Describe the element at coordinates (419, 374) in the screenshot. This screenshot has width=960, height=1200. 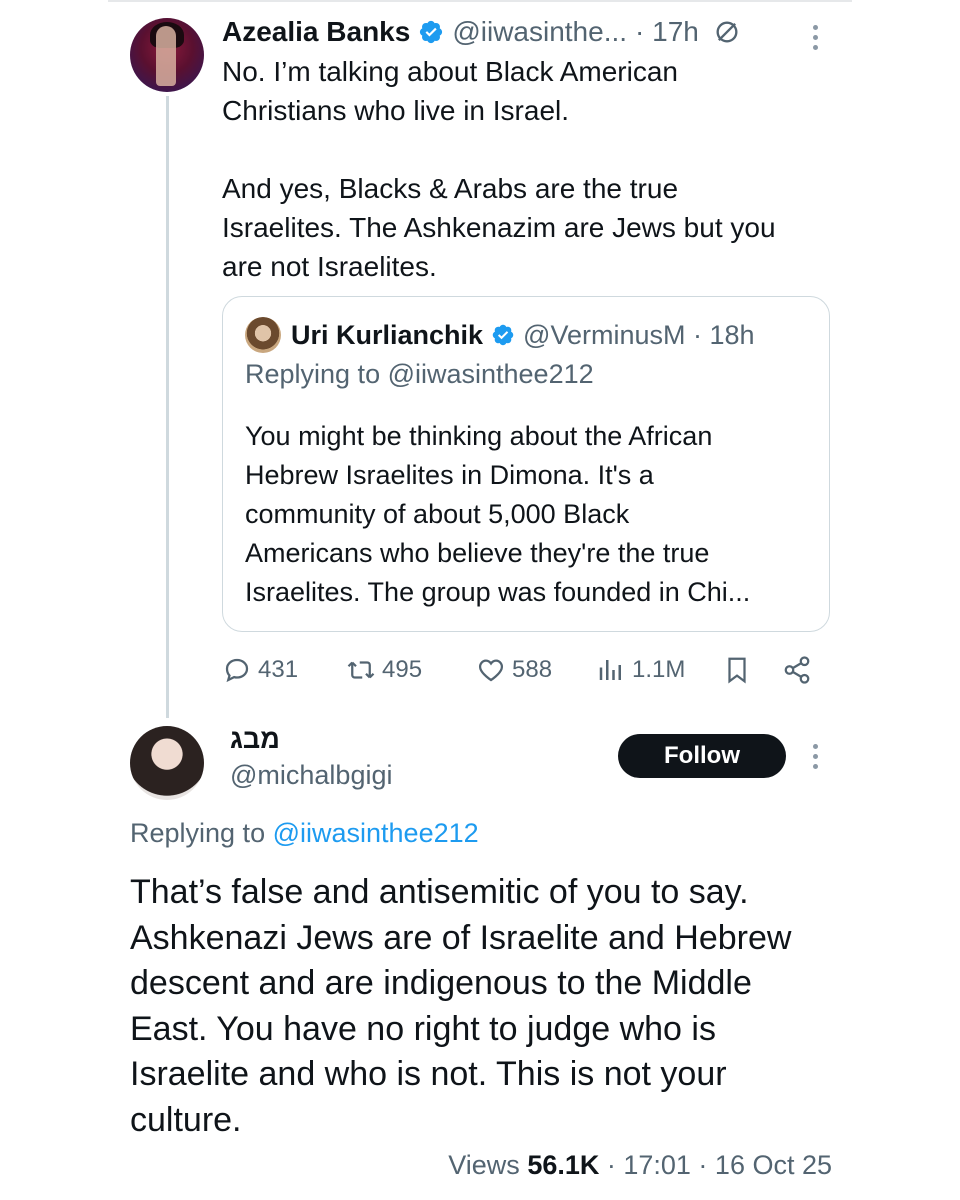
I see `quoted-replying-to: Replying to @iiwasinthee212` at that location.